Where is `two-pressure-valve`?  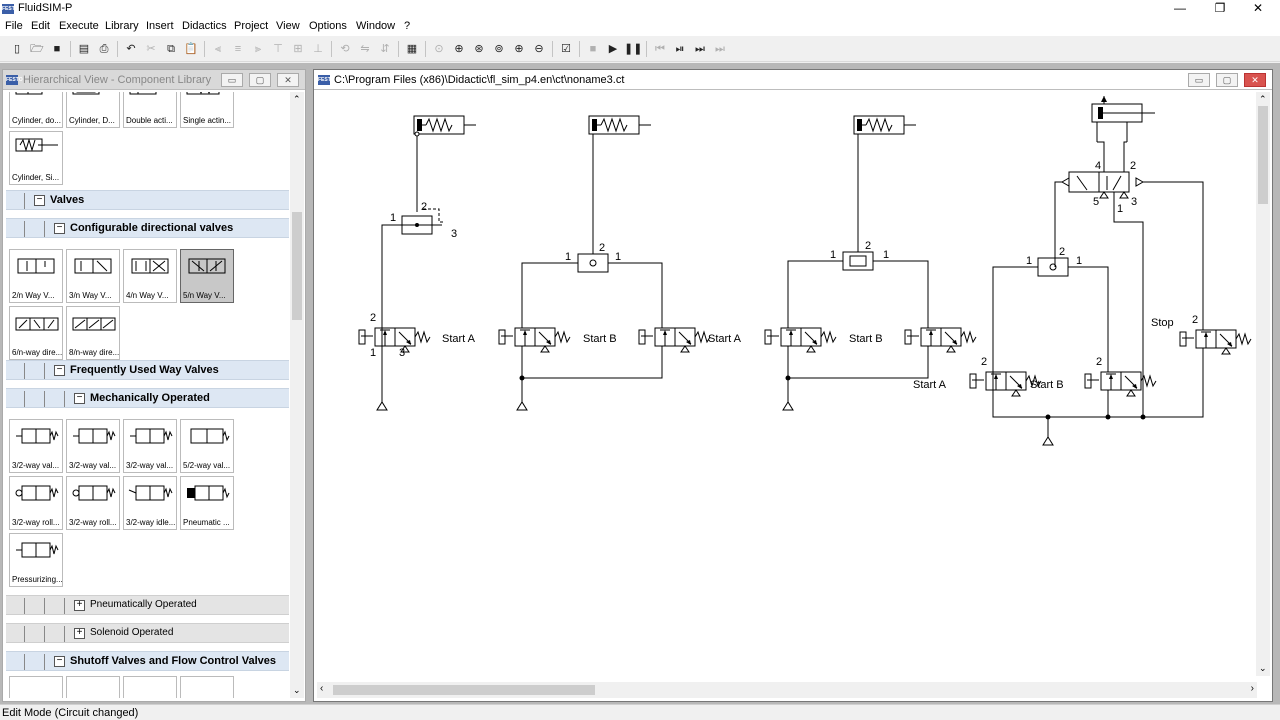 two-pressure-valve is located at coordinates (858, 261).